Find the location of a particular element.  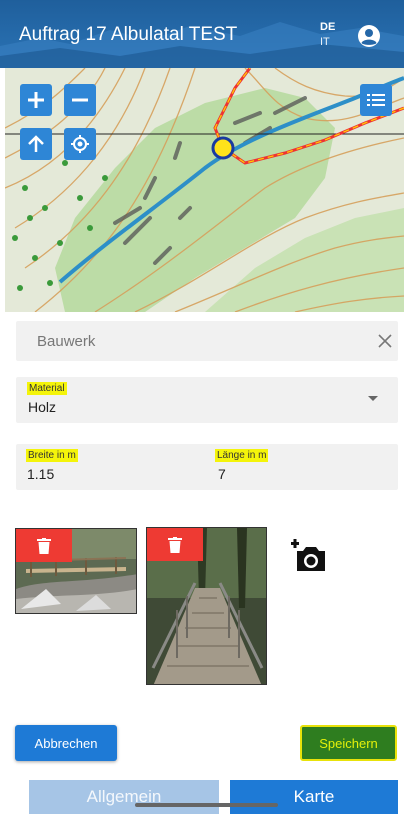

material-label: Material is located at coordinates (47, 388).